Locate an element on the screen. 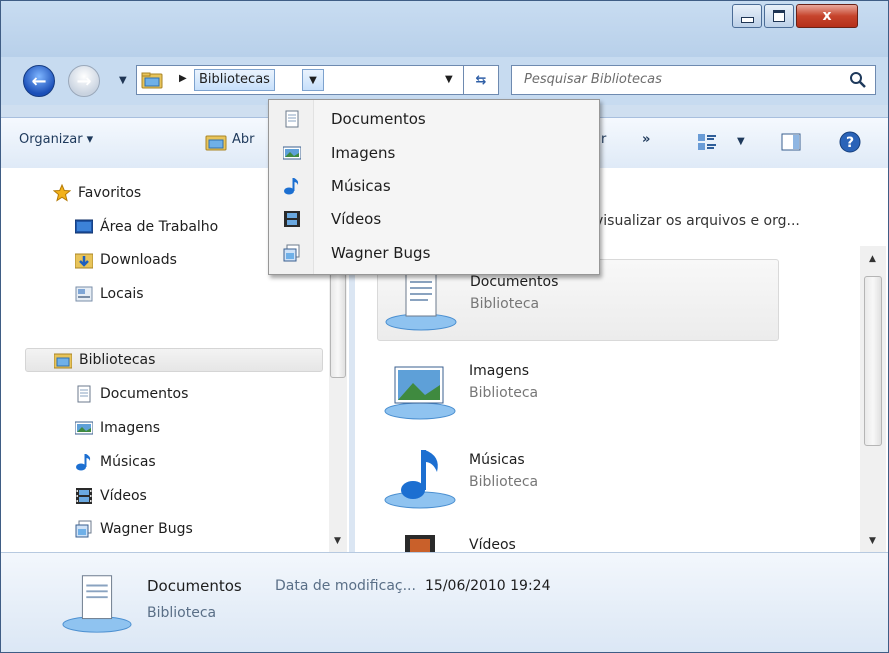 This screenshot has width=889, height=653. menu-item-documentos: Documentos is located at coordinates (434, 119).